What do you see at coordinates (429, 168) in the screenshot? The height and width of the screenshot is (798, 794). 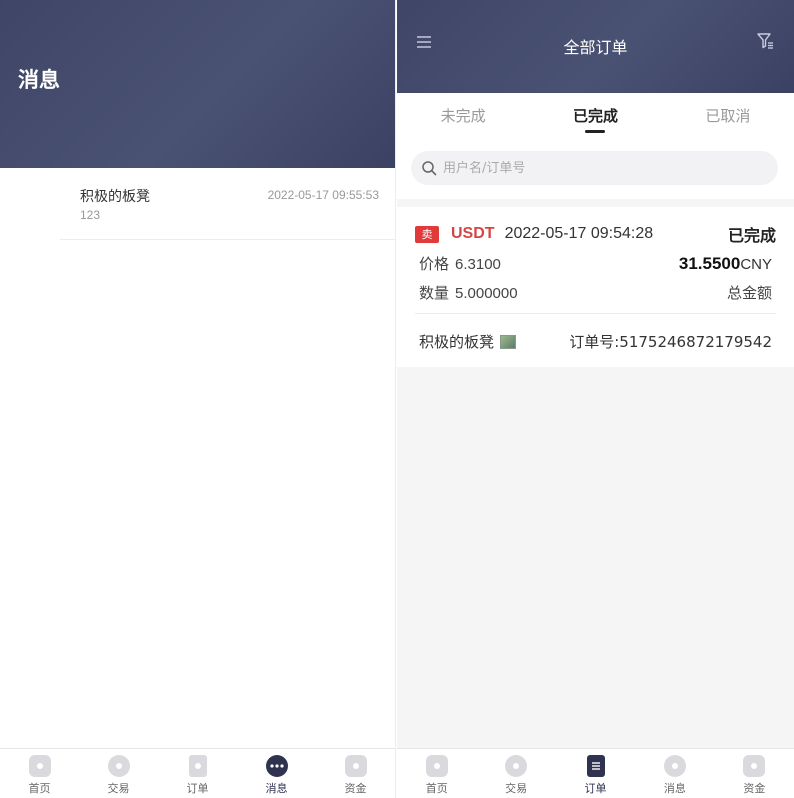 I see `search-icon` at bounding box center [429, 168].